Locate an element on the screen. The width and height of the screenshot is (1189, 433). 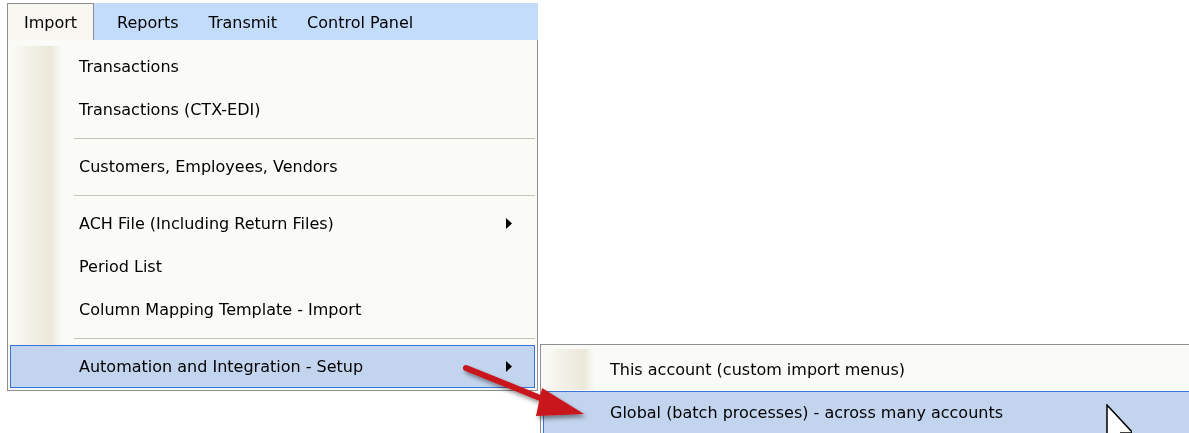
menu-tab: Transmit is located at coordinates (243, 21).